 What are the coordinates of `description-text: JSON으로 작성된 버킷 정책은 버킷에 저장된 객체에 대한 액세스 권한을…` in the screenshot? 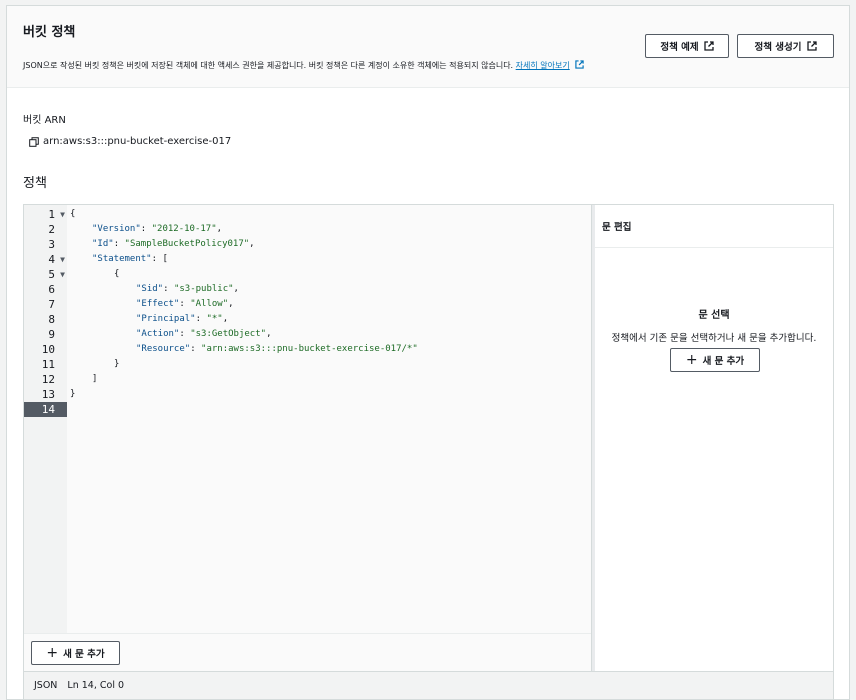 It's located at (268, 65).